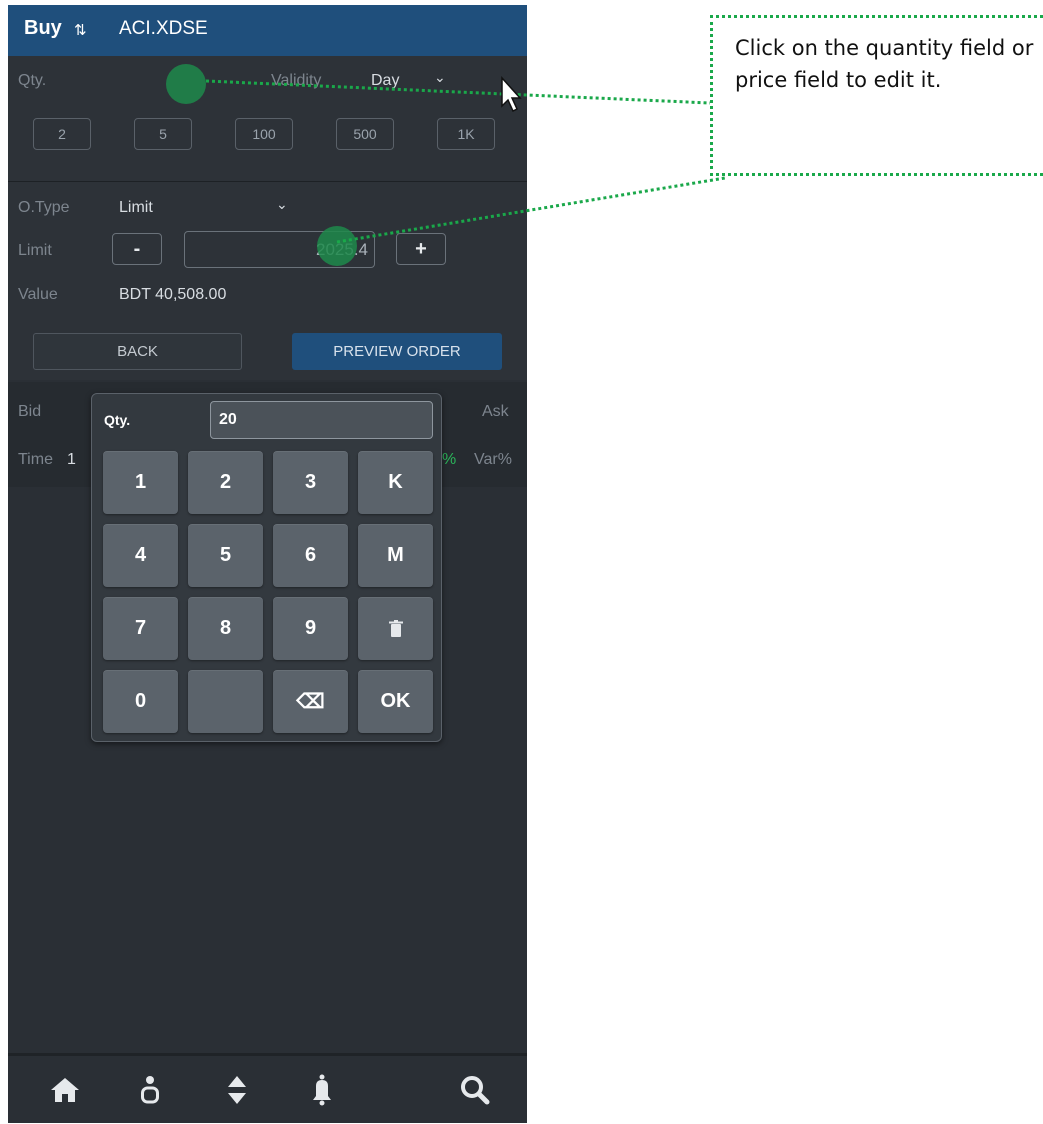  Describe the element at coordinates (225, 628) in the screenshot. I see `key-8: 8` at that location.